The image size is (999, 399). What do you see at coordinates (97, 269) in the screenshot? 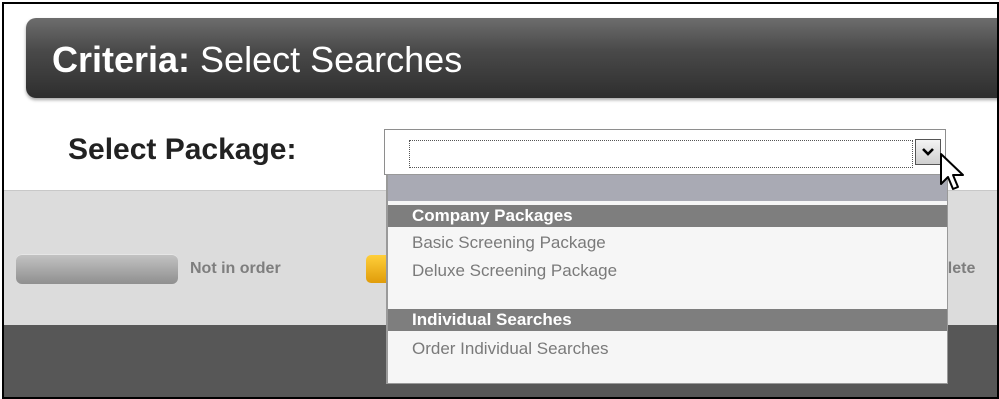
I see `status-bar-not-in-order` at bounding box center [97, 269].